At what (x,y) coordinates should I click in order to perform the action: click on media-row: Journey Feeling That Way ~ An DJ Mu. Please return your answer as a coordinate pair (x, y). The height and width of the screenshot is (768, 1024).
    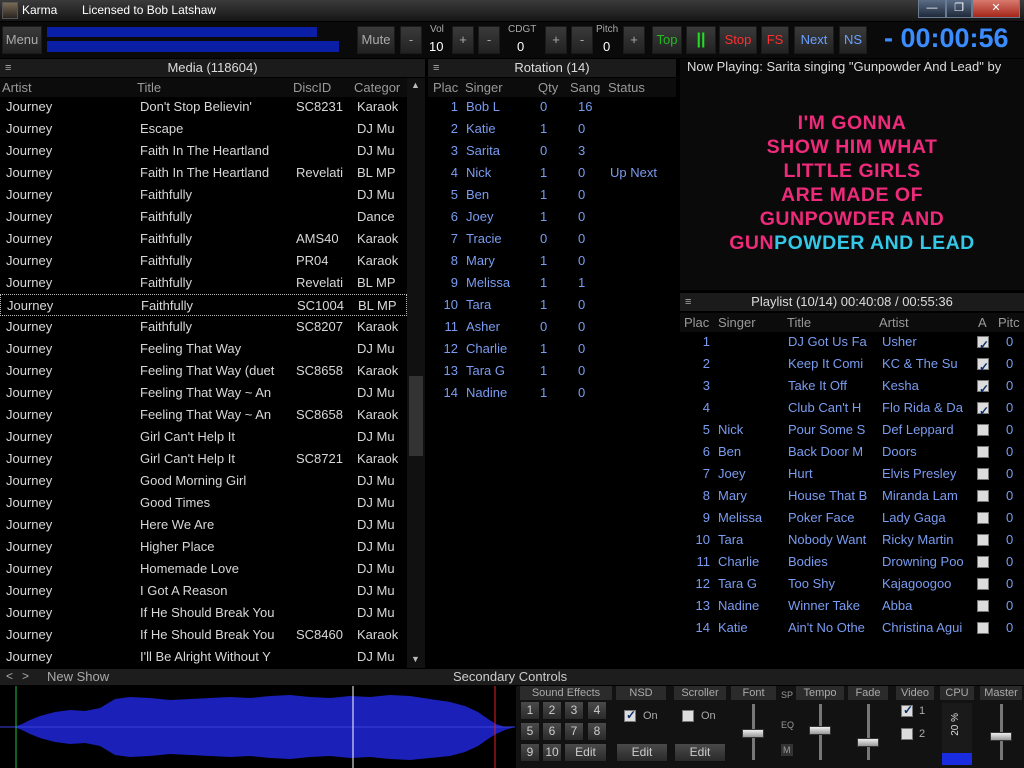
    Looking at the image, I should click on (203, 393).